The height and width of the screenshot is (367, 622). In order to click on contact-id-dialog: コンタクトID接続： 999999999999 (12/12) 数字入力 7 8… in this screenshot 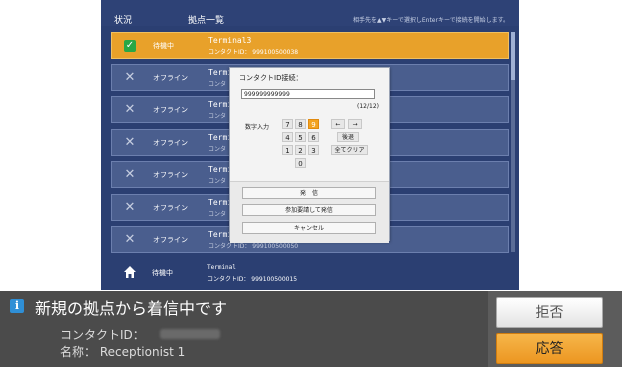, I will do `click(309, 155)`.